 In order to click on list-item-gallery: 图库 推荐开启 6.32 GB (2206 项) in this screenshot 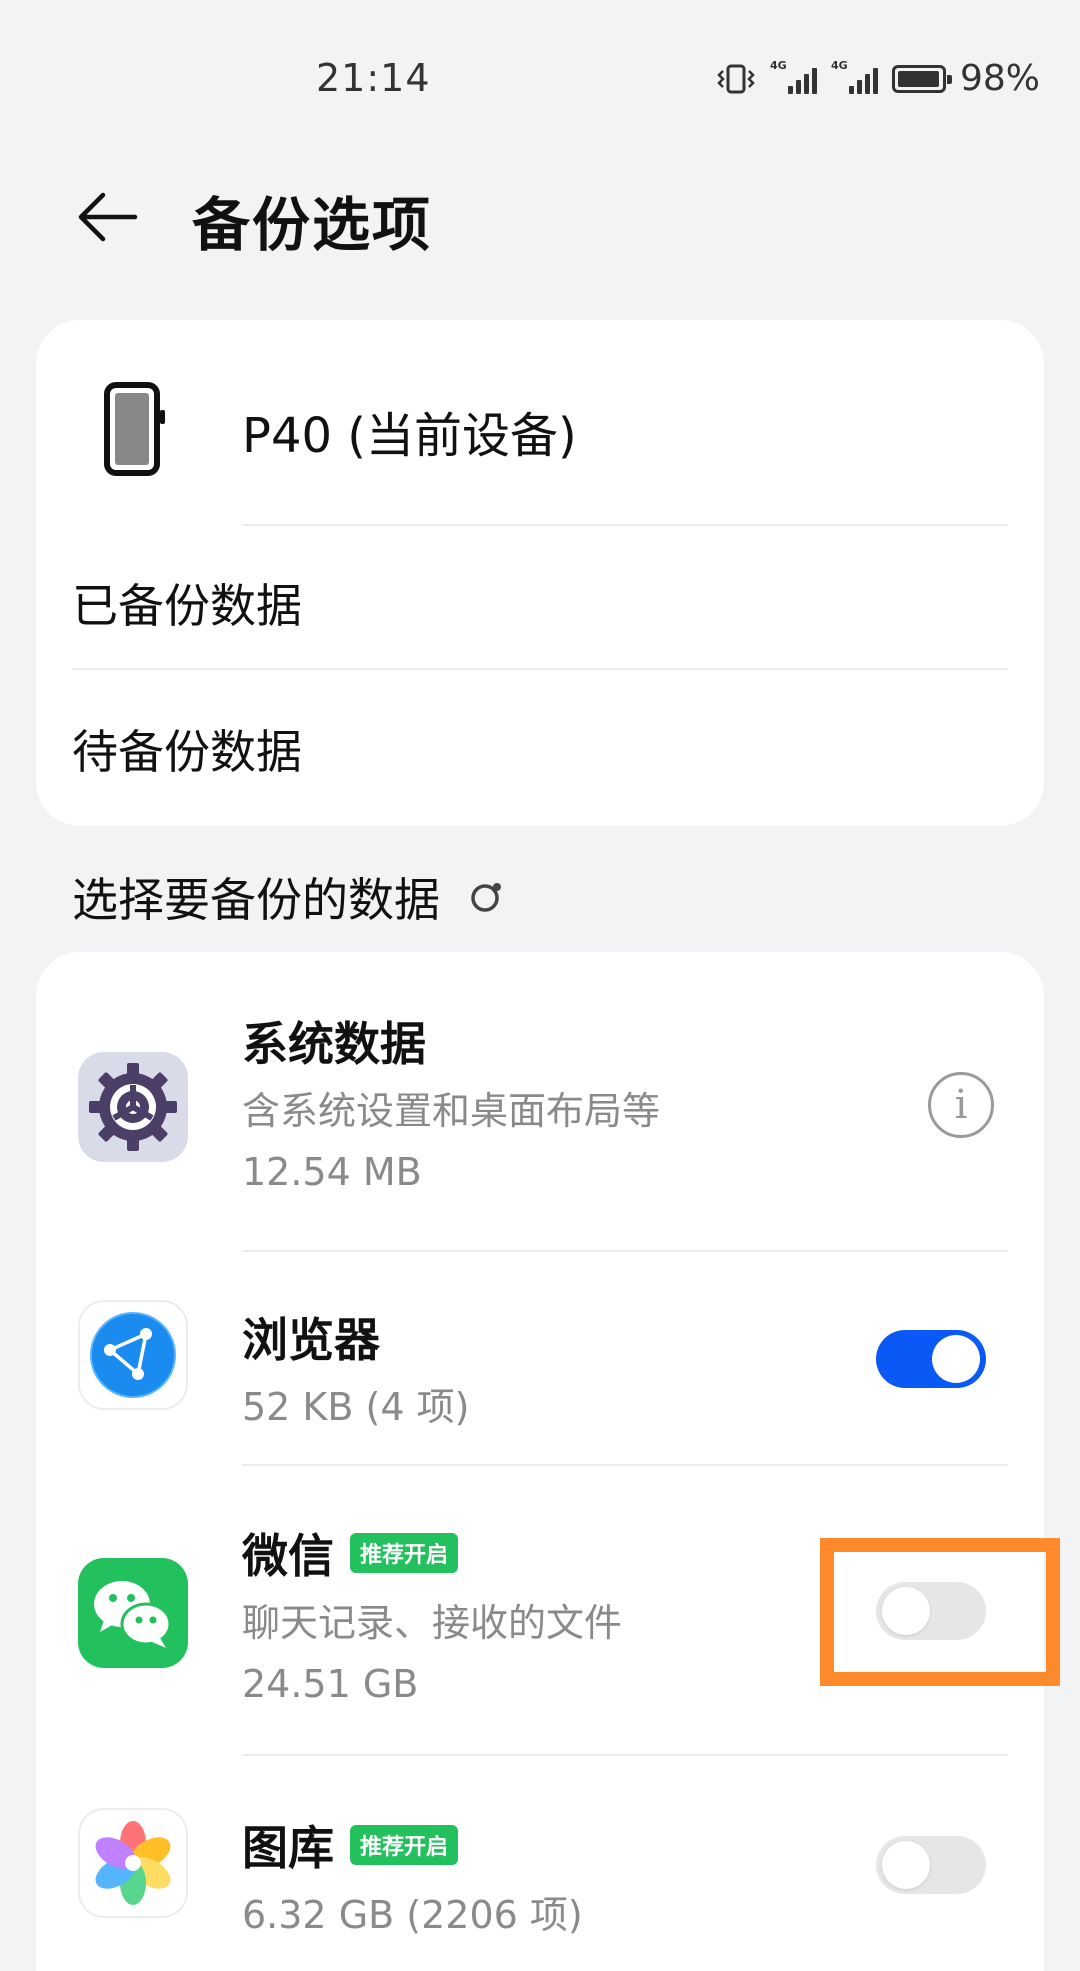, I will do `click(540, 1863)`.